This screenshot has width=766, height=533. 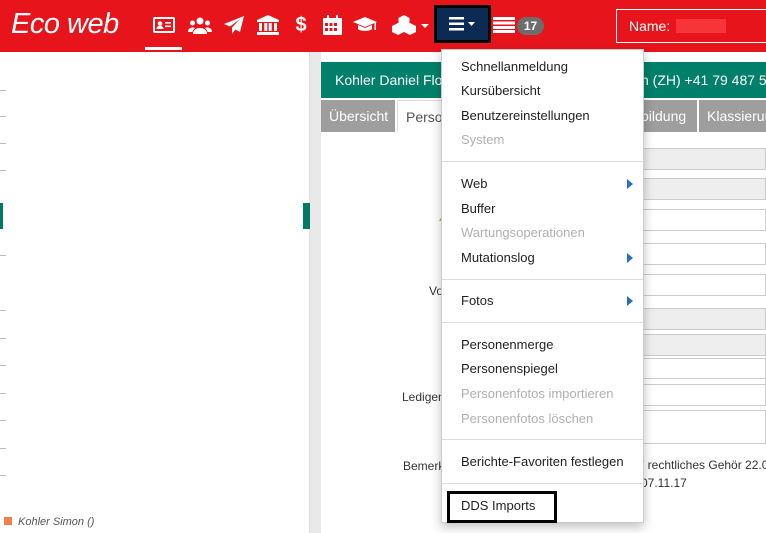 What do you see at coordinates (732, 116) in the screenshot?
I see `tab-klassierung: Klassierun` at bounding box center [732, 116].